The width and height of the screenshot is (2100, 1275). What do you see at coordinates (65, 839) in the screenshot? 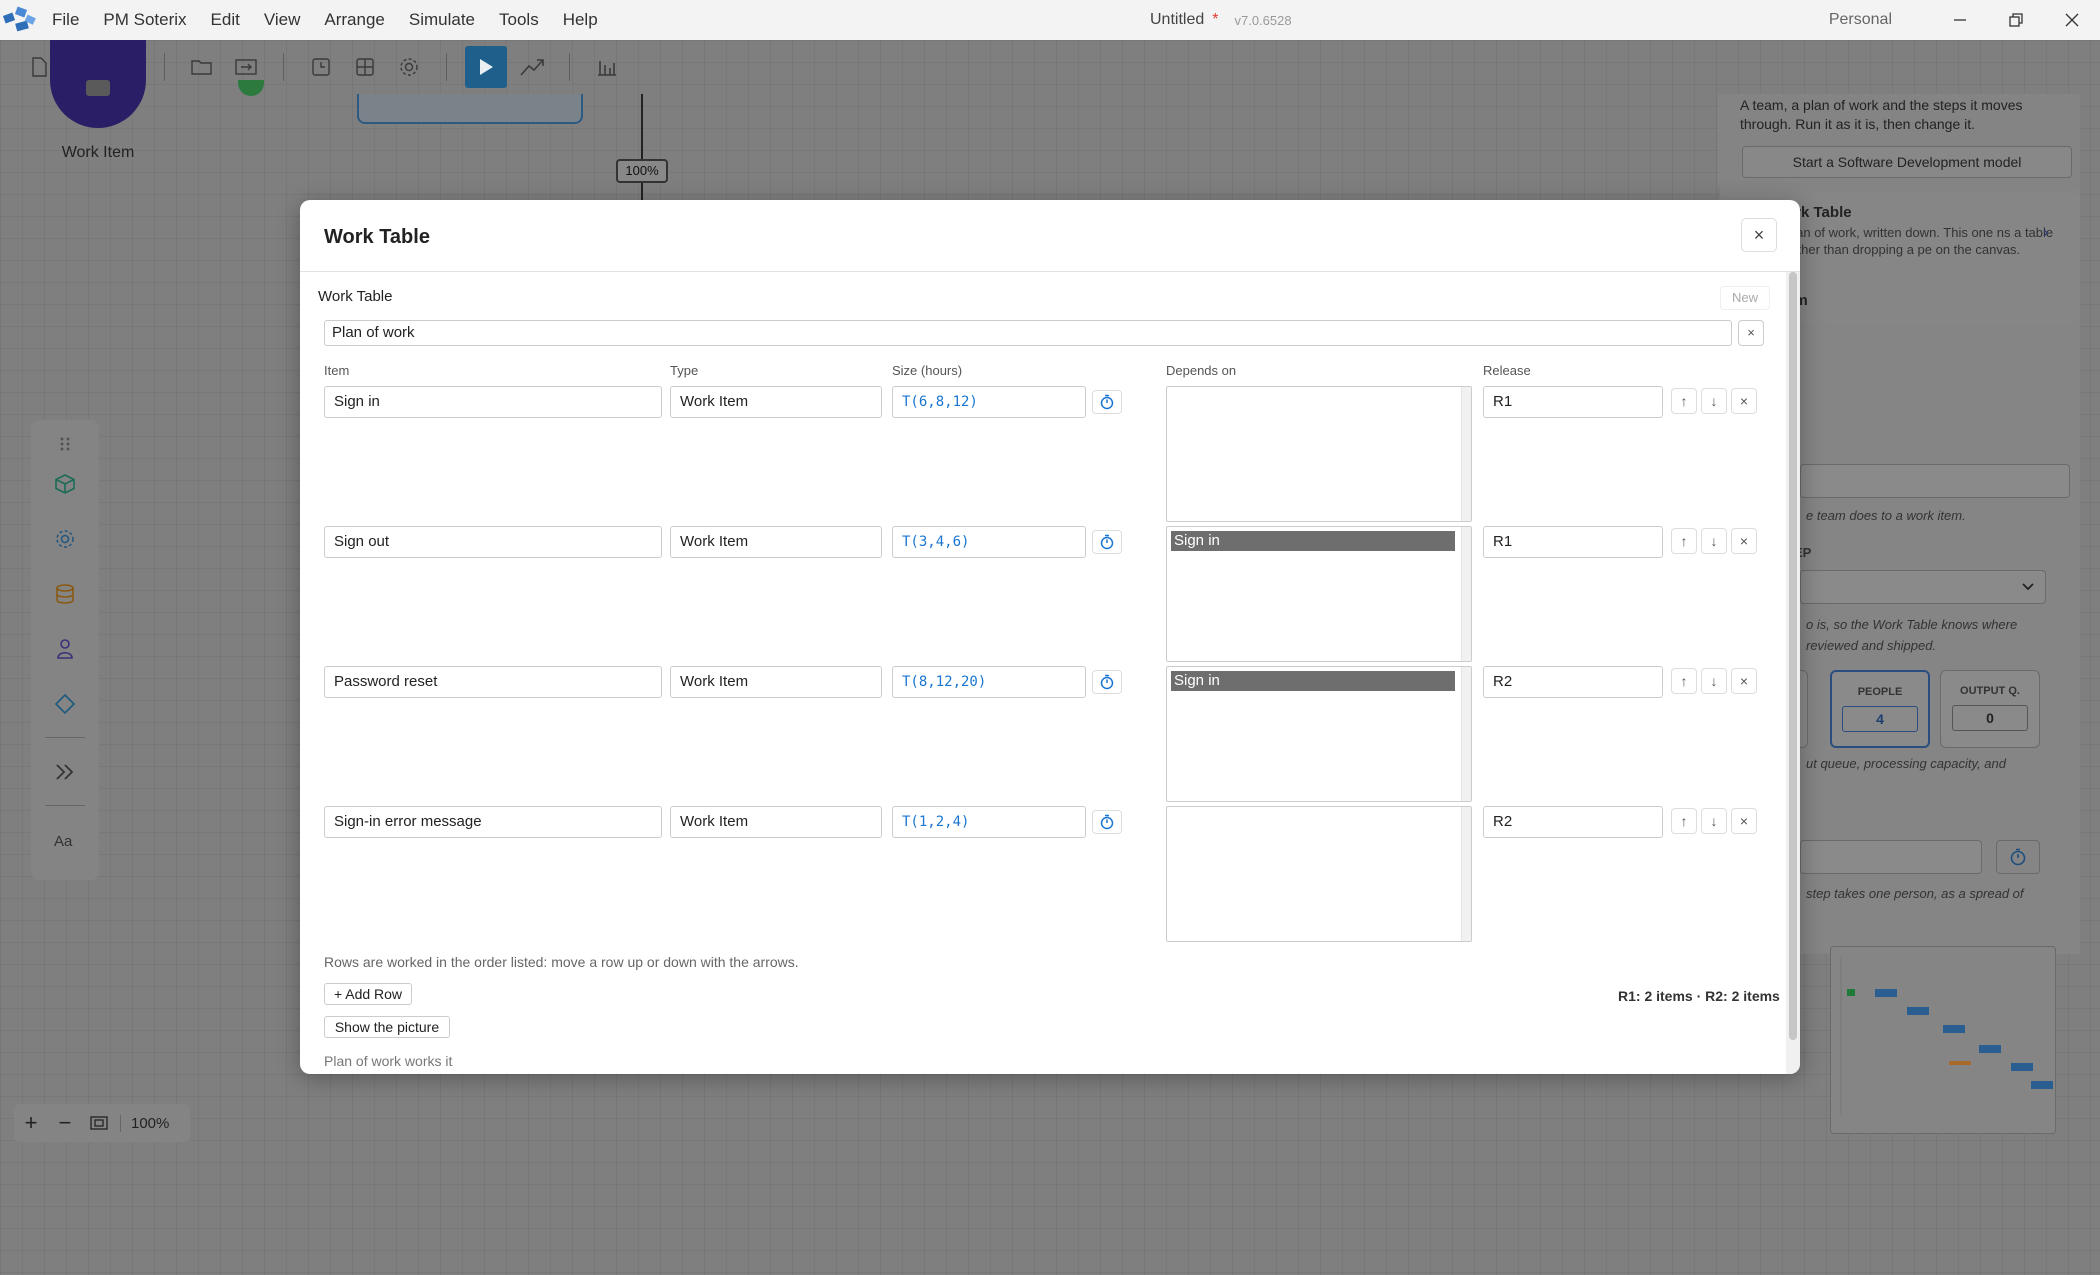
I see `text-style-icon: Aa` at bounding box center [65, 839].